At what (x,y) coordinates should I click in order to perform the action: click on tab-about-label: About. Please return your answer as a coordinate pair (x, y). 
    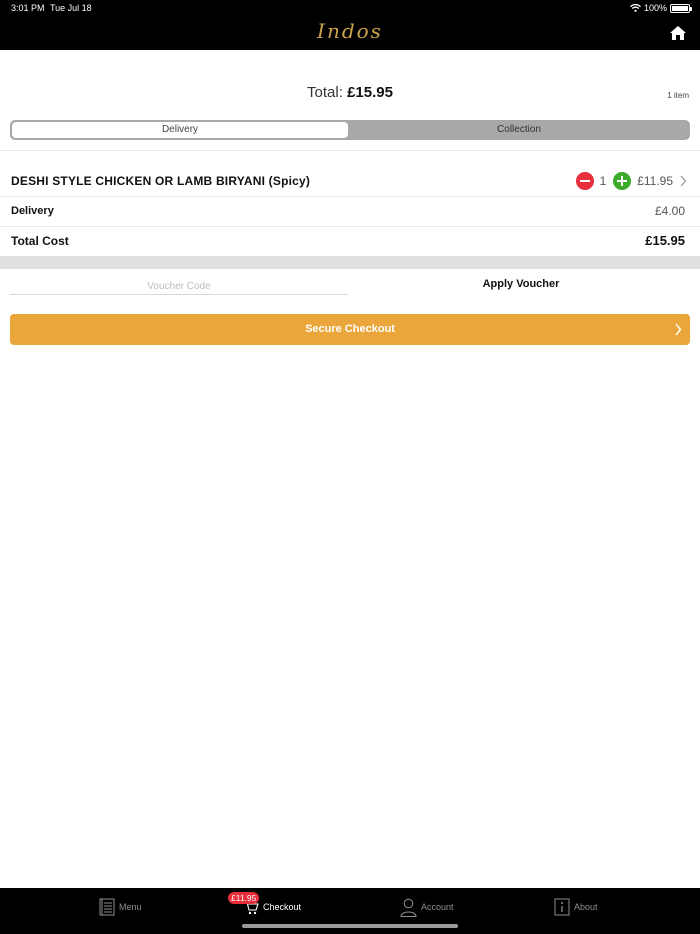
    Looking at the image, I should click on (586, 907).